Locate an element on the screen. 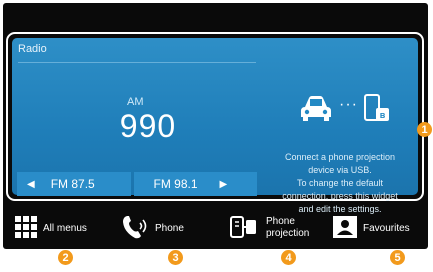 Image resolution: width=433 pixels, height=272 pixels. preset-previous-button: ◀ FM 87.5 is located at coordinates (74, 184).